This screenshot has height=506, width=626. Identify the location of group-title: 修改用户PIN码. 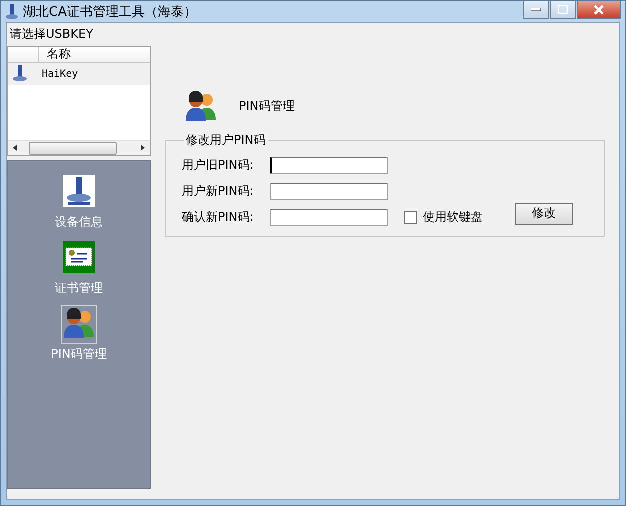
(226, 140).